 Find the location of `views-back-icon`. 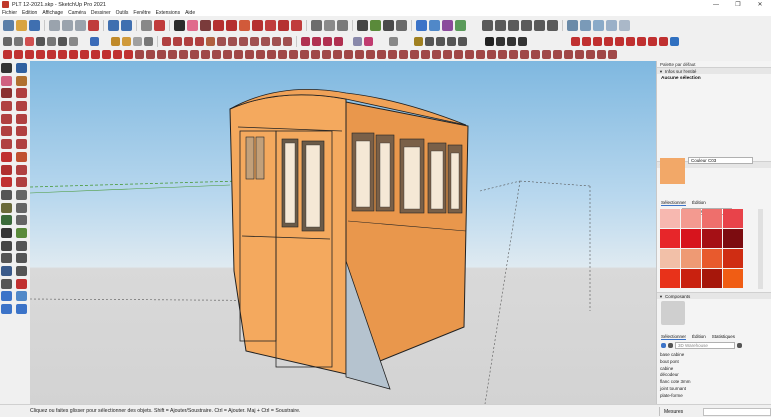

views-back-icon is located at coordinates (539, 25).